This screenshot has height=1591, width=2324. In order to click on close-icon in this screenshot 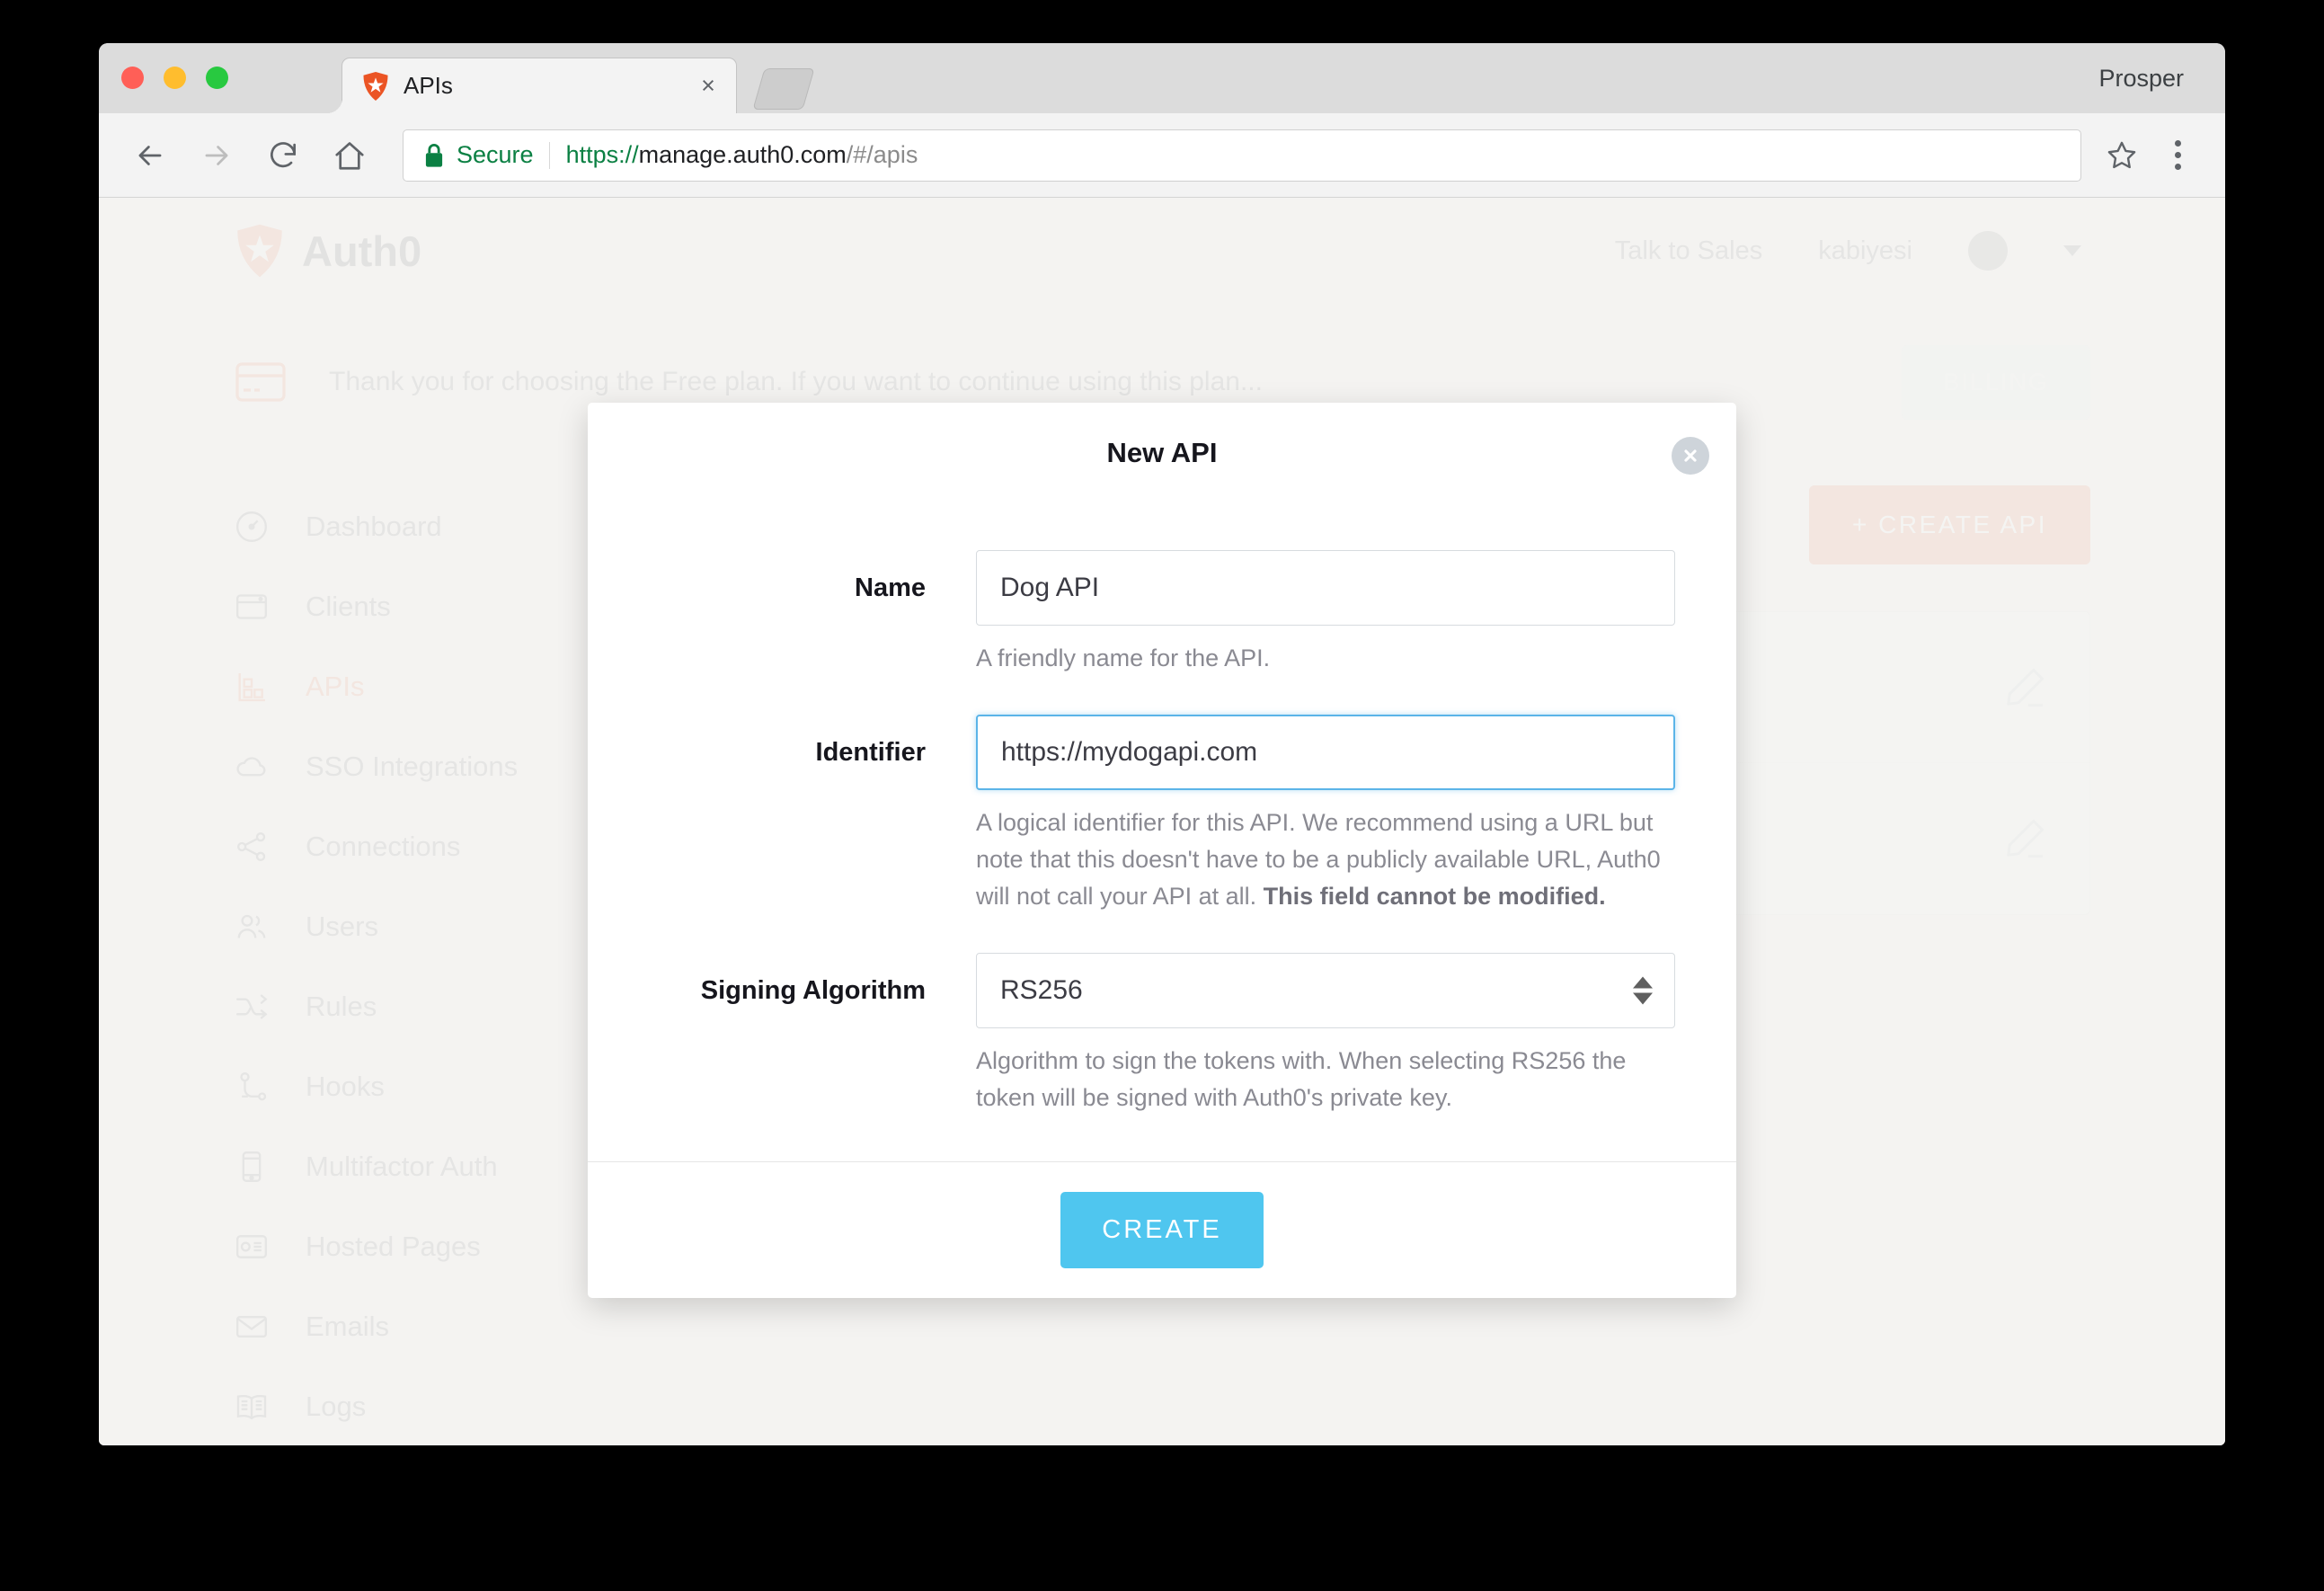, I will do `click(1690, 456)`.